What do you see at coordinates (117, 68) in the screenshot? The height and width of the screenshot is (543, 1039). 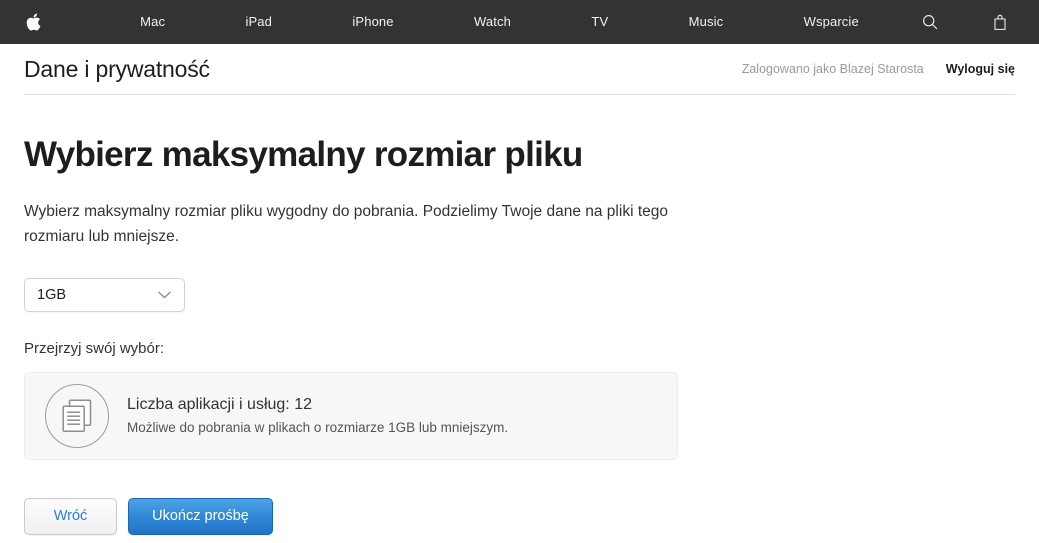 I see `page-title: Dane i prywatność` at bounding box center [117, 68].